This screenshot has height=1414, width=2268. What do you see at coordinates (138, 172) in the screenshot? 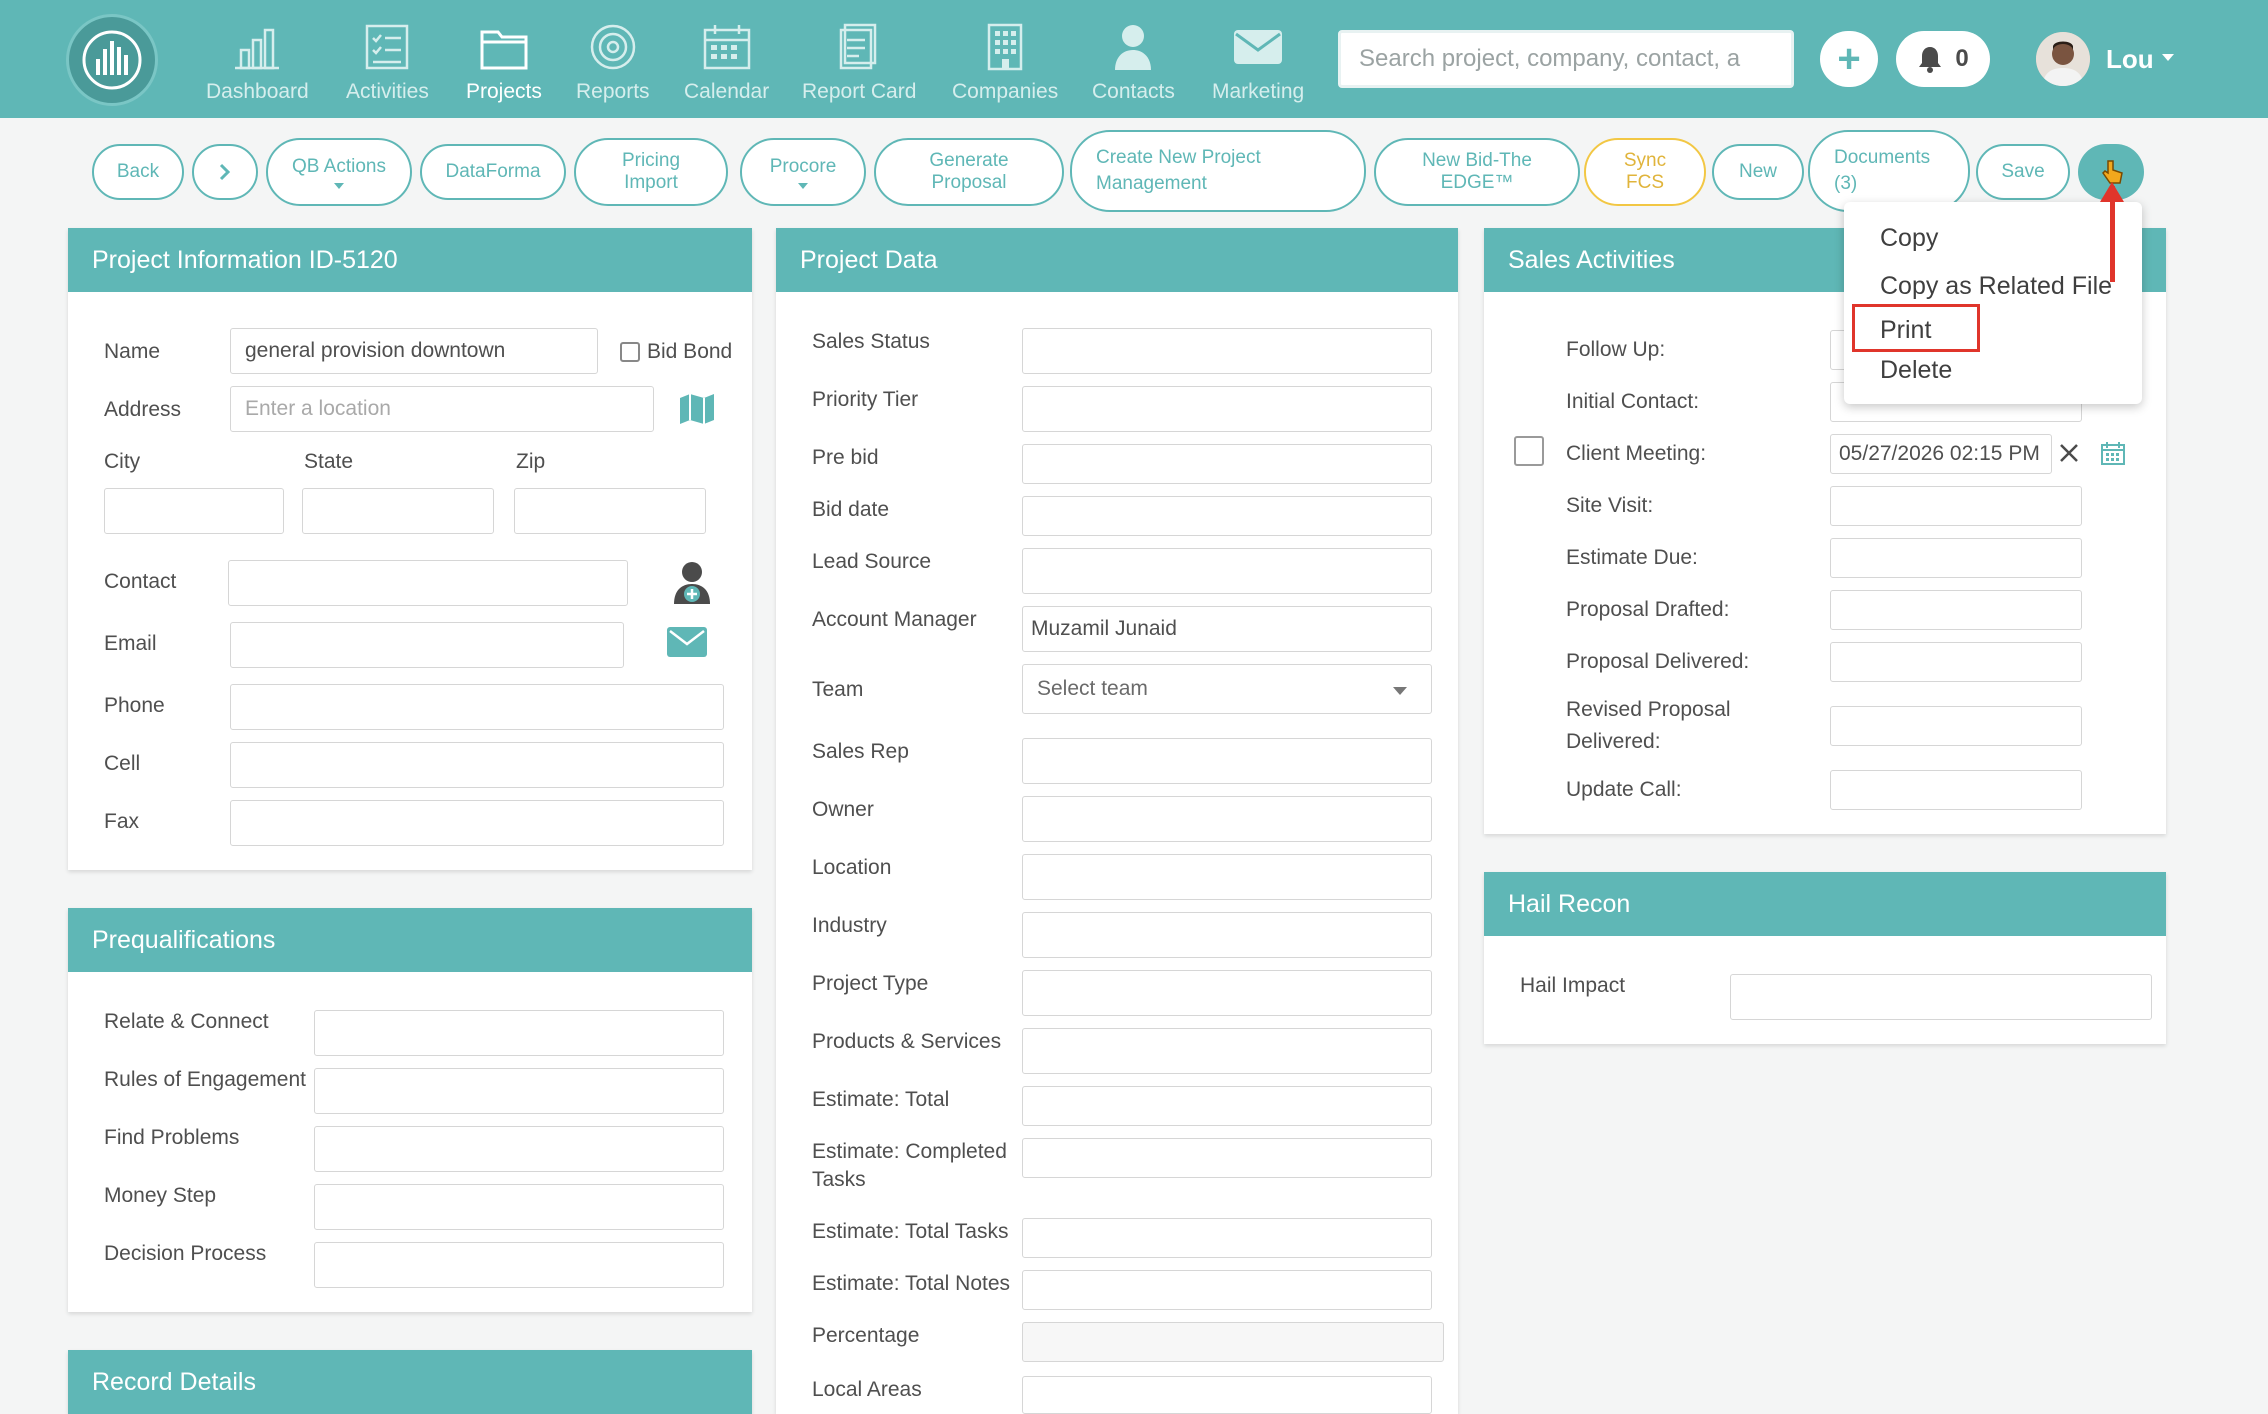
I see `back-button: Back` at bounding box center [138, 172].